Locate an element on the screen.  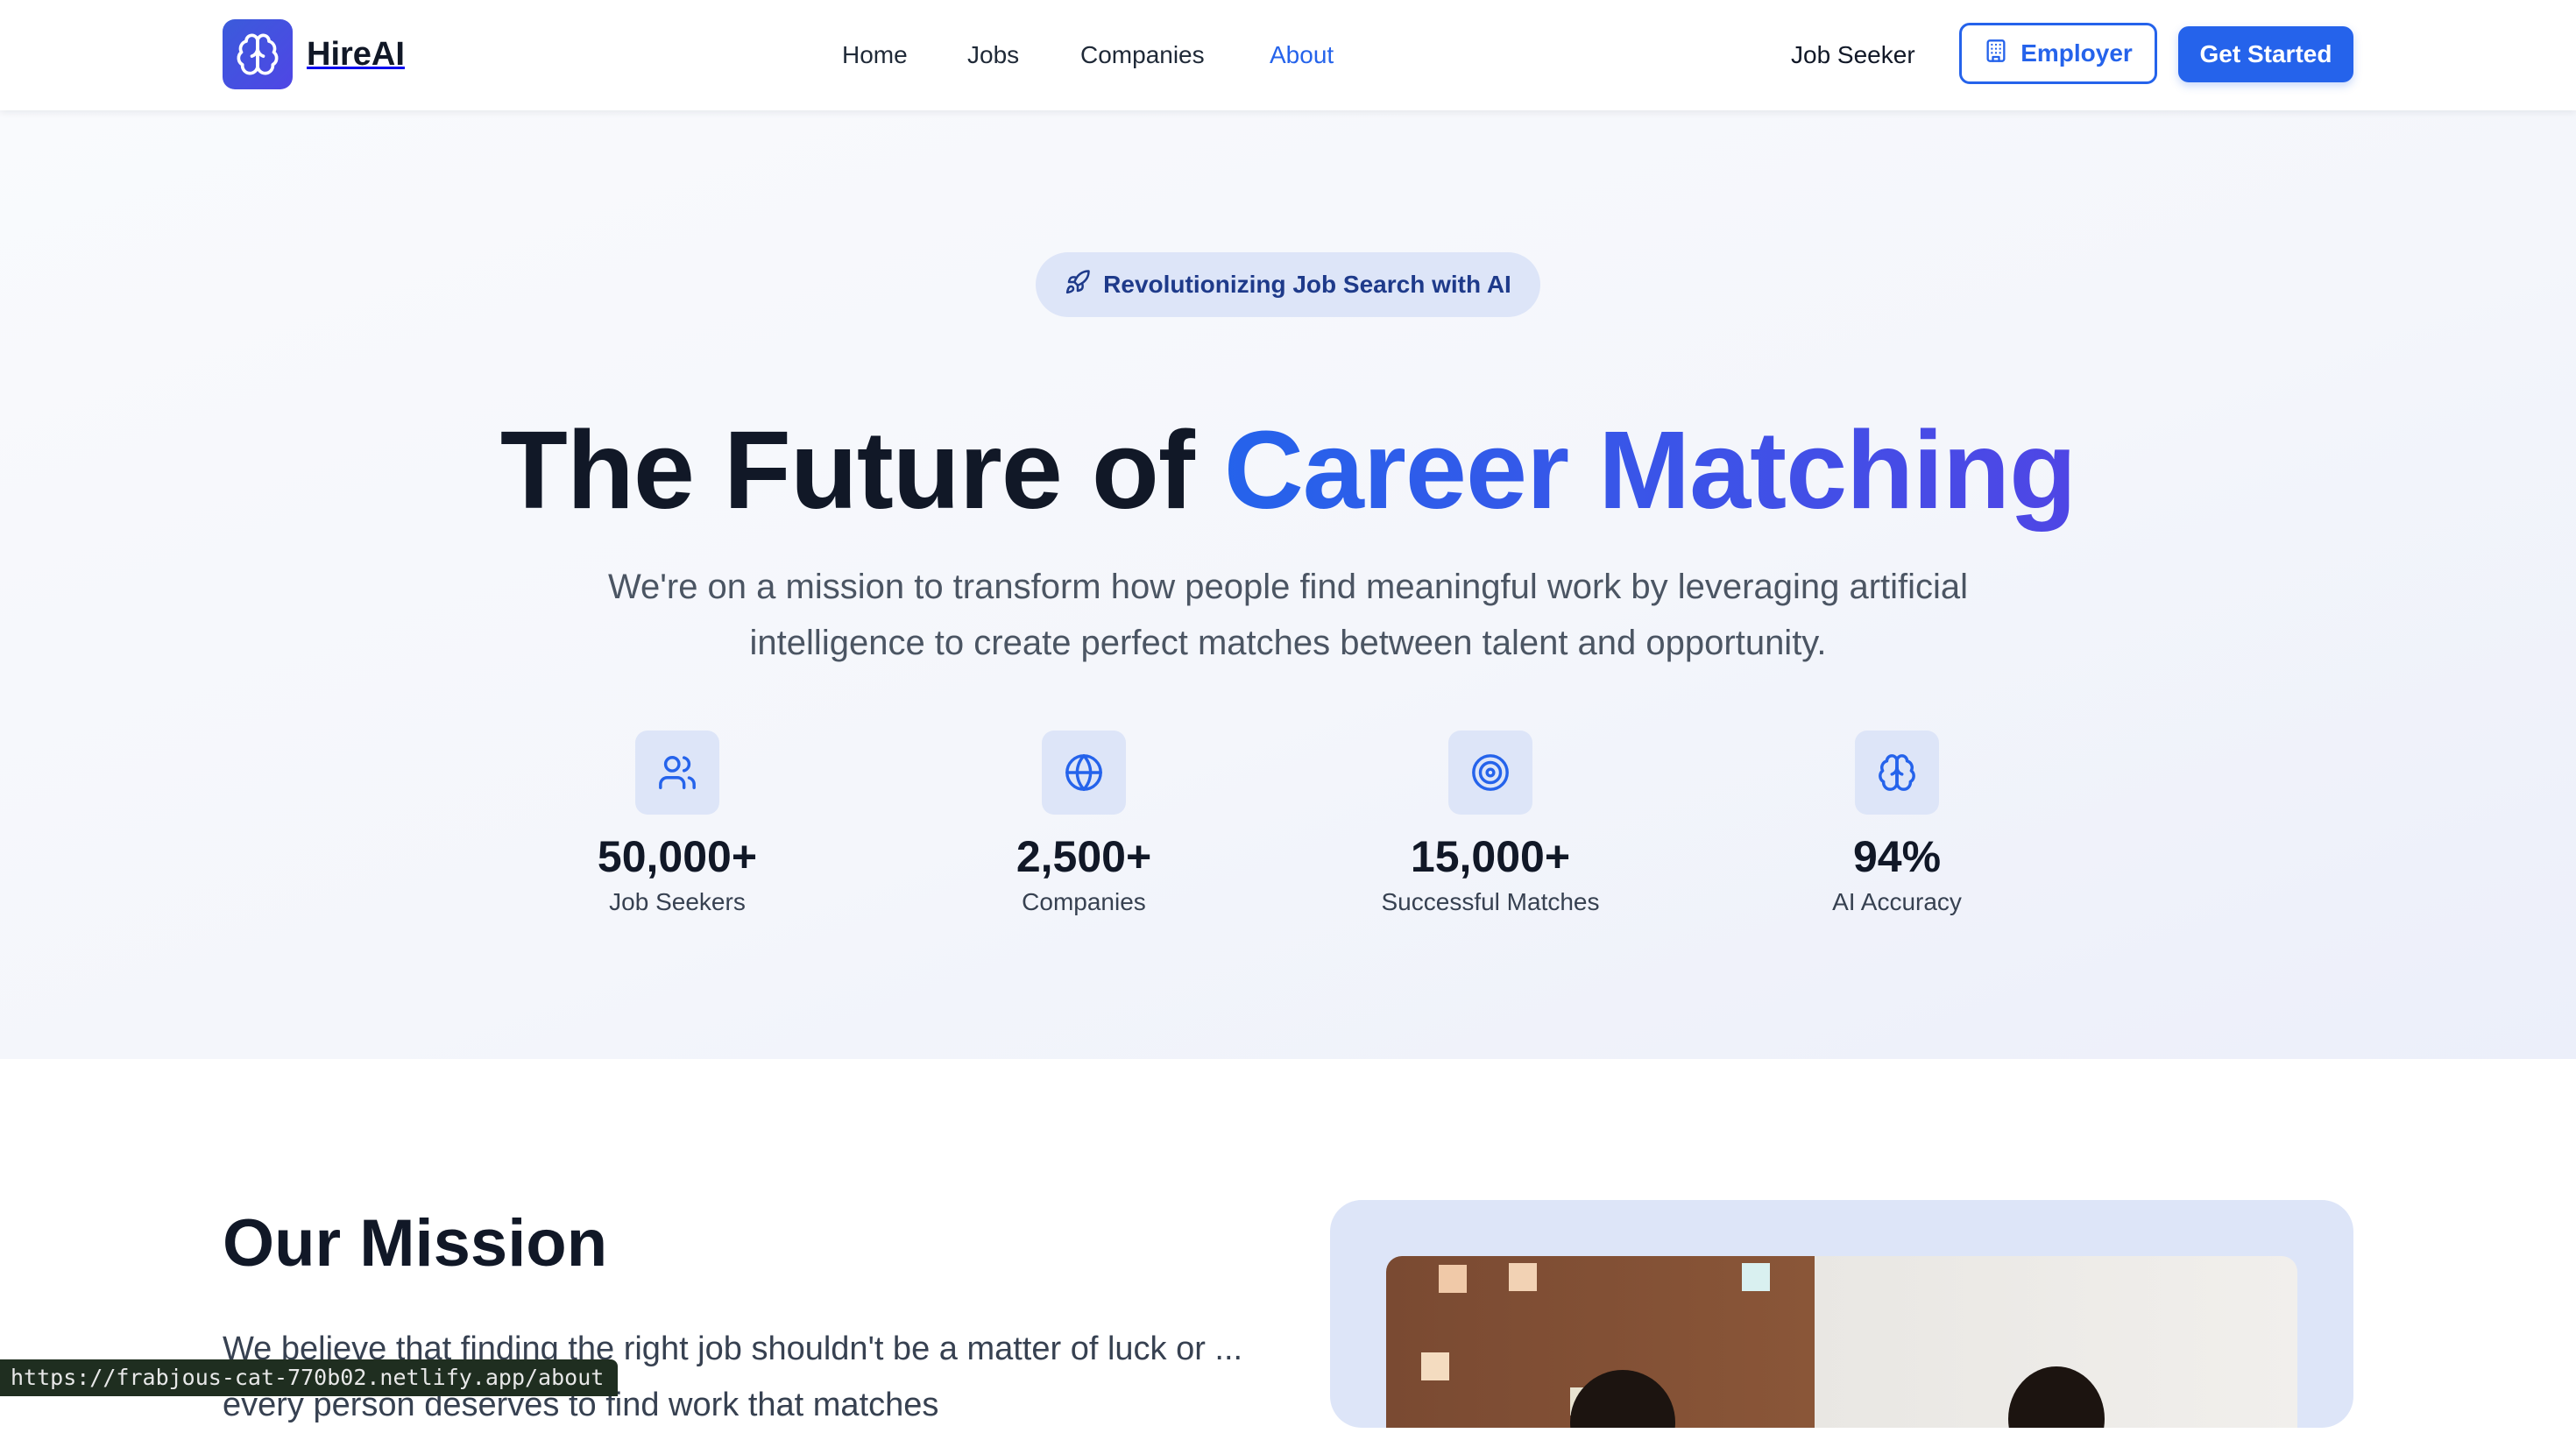
stat-label: AI Accuracy is located at coordinates (1897, 901).